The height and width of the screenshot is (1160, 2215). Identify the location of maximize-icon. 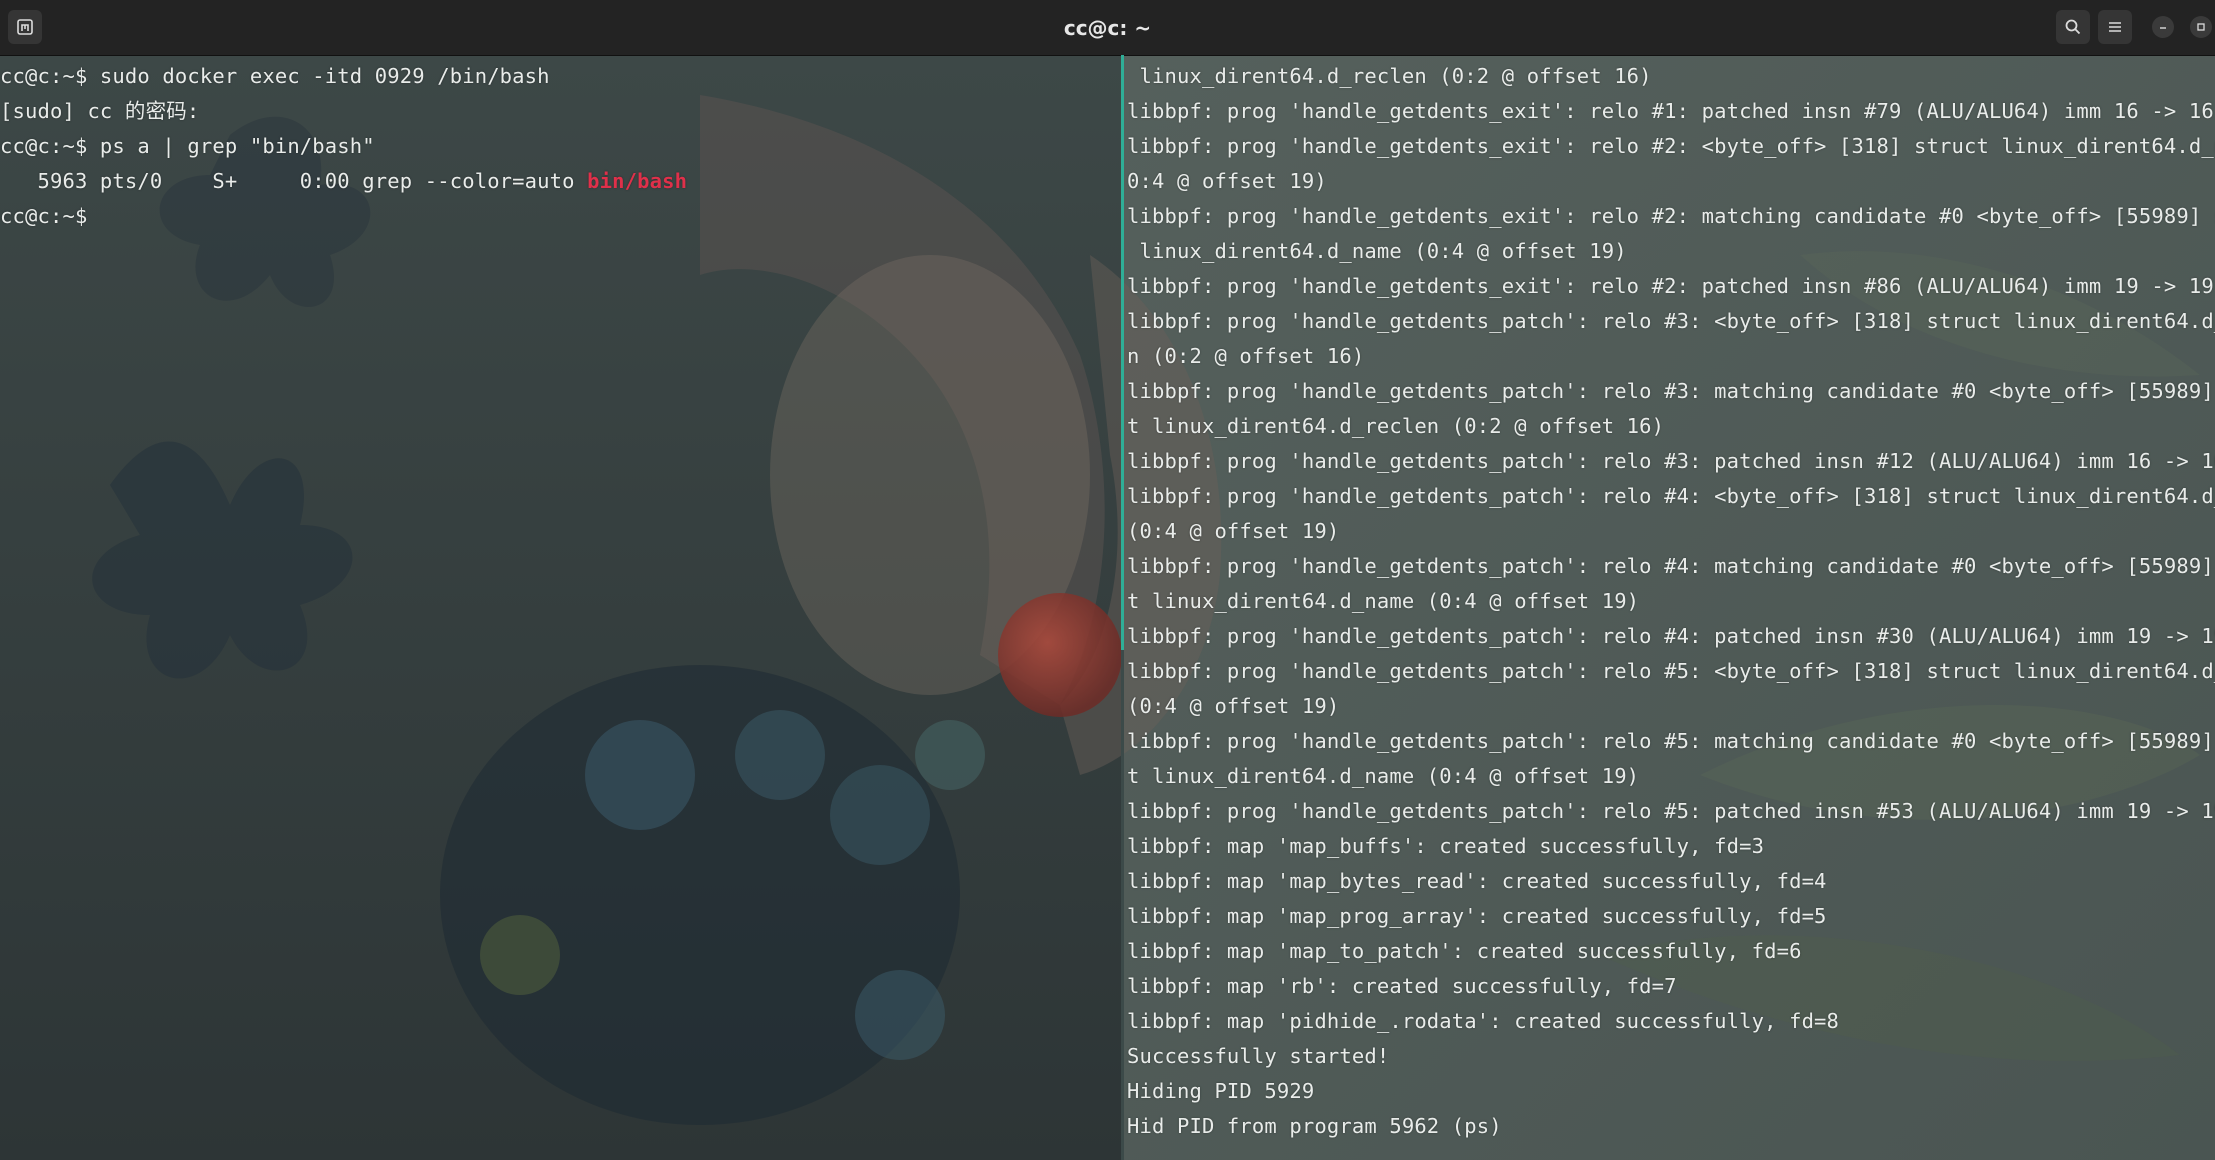
(2201, 27).